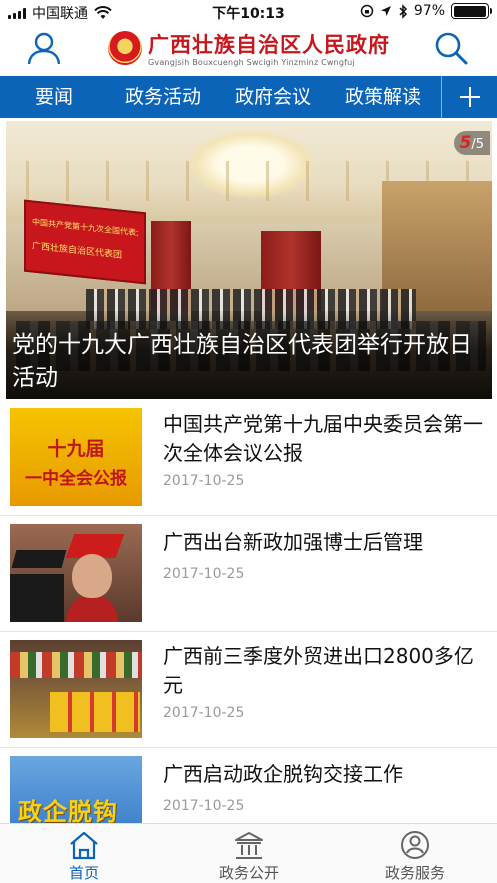 This screenshot has width=497, height=883. What do you see at coordinates (465, 143) in the screenshot?
I see `carousel-current: 5` at bounding box center [465, 143].